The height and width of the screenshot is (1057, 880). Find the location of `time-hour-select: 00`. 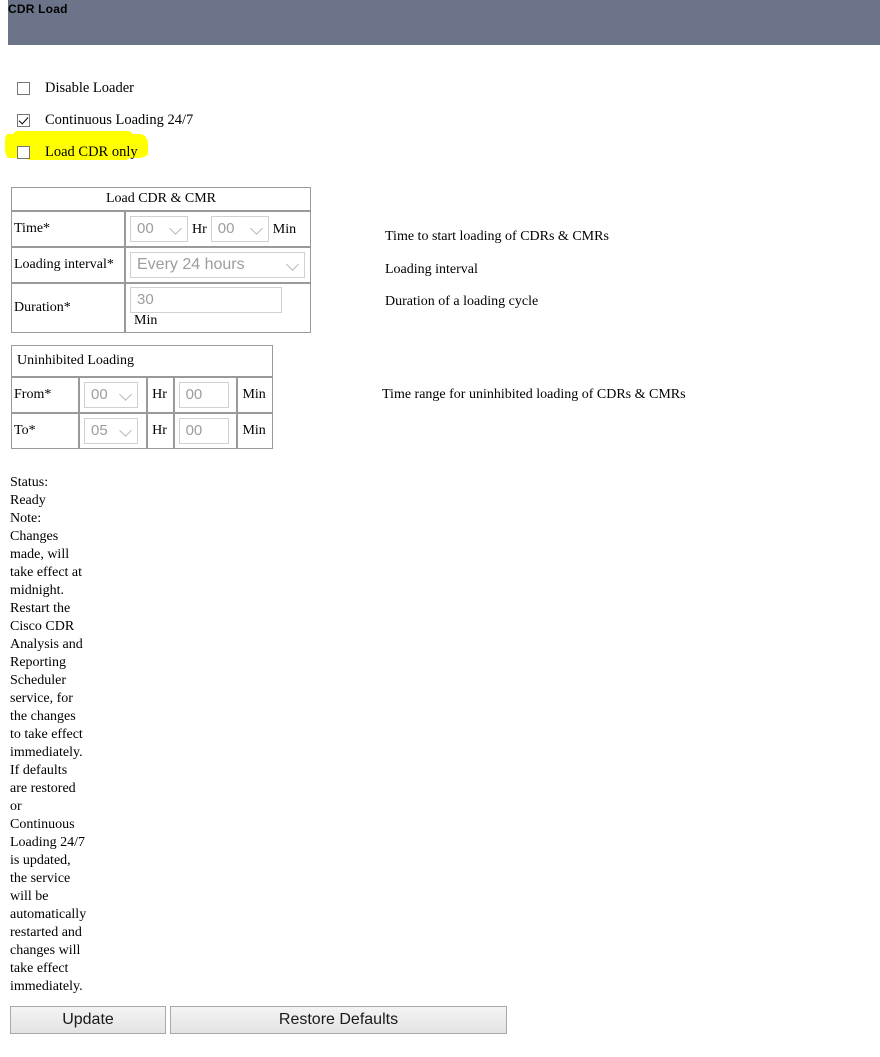

time-hour-select: 00 is located at coordinates (159, 229).